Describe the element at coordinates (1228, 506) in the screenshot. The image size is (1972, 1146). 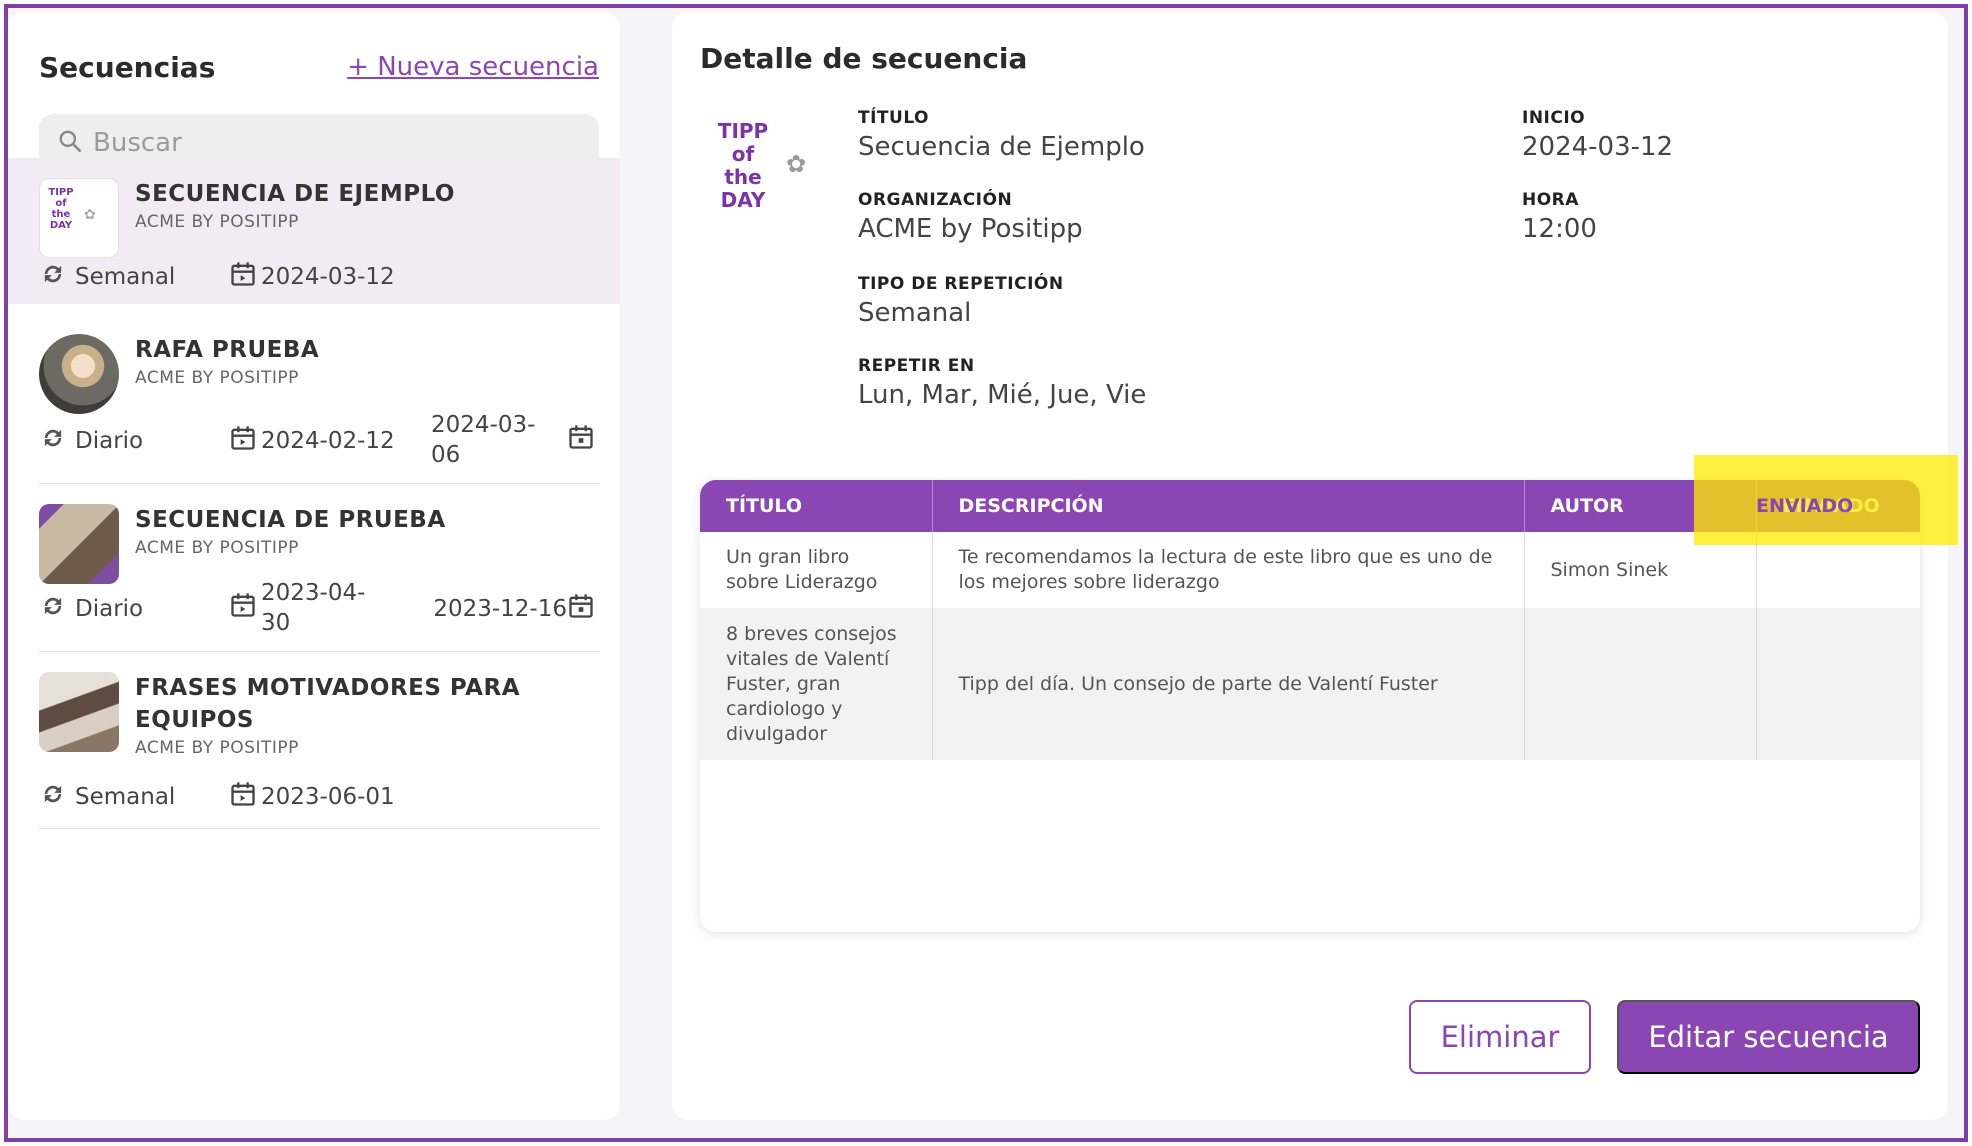
I see `column-header-descripcion: DESCRIPCIÓN` at that location.